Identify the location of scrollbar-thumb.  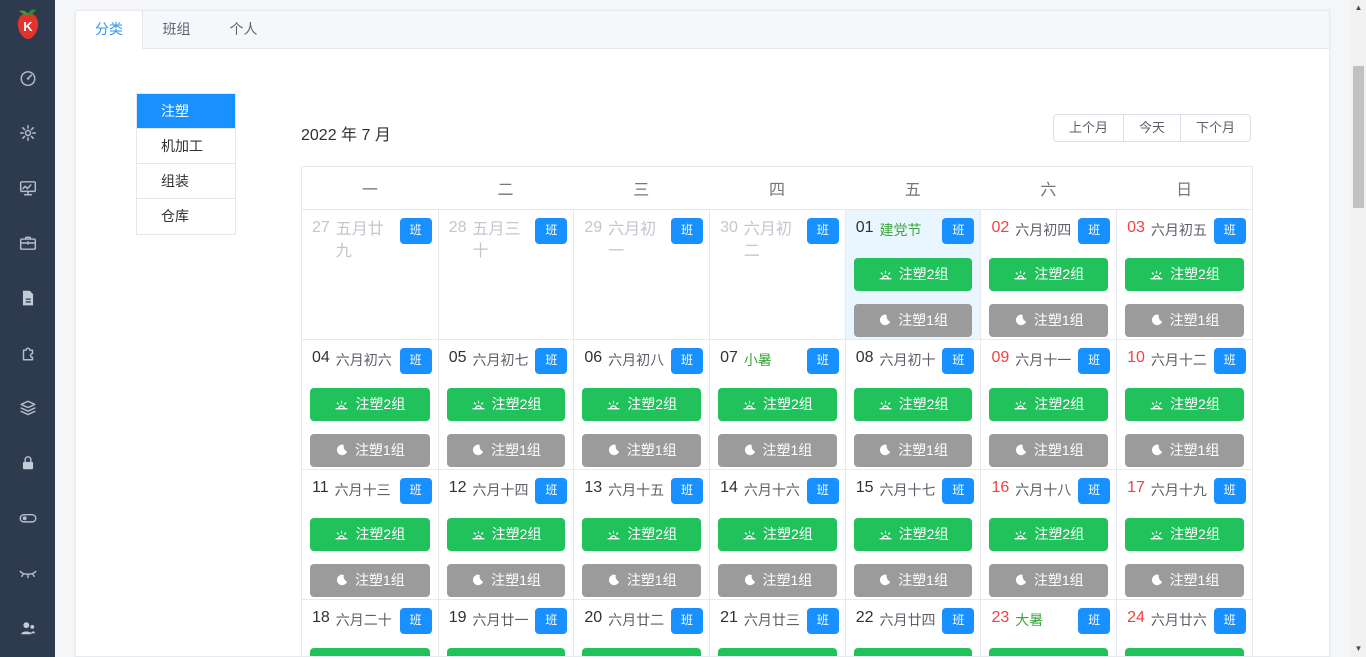
(1358, 137).